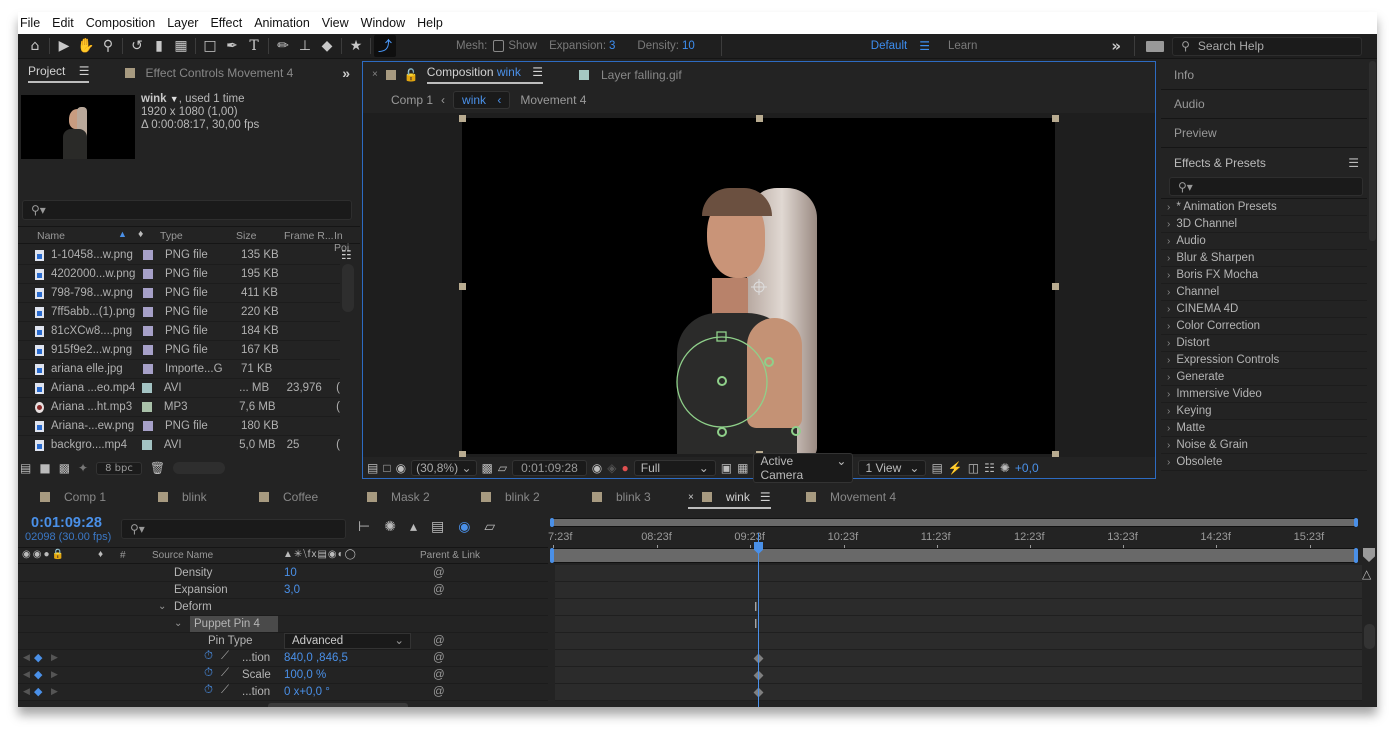 The height and width of the screenshot is (738, 1394). I want to click on fast-previews-icon: ⚡, so click(955, 468).